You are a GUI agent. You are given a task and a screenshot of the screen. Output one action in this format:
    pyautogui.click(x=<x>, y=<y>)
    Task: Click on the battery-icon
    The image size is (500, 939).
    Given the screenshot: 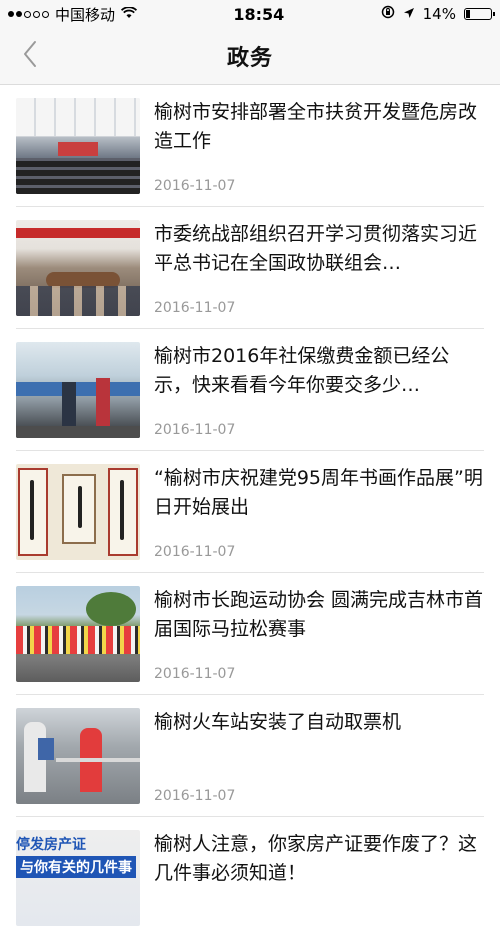 What is the action you would take?
    pyautogui.click(x=479, y=14)
    